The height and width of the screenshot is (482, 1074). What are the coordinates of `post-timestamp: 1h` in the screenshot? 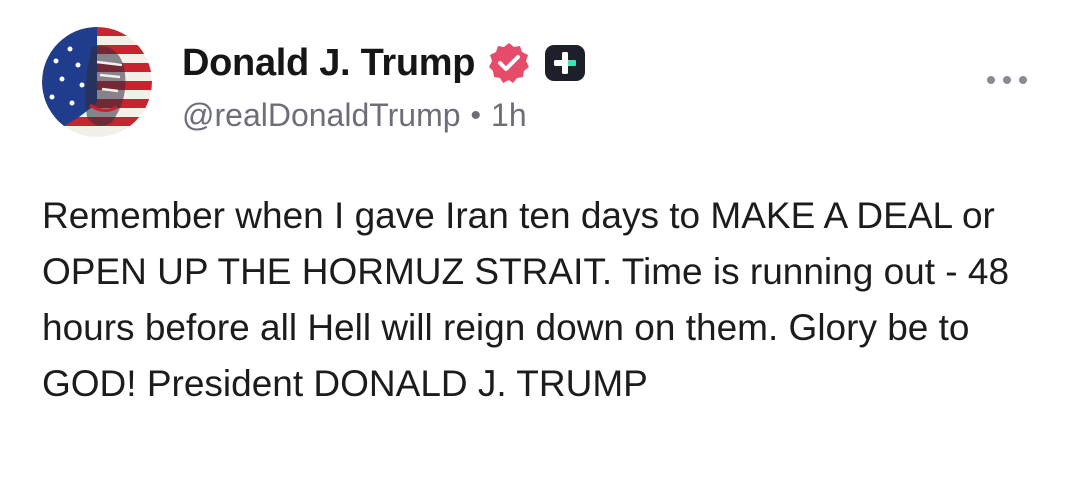 It's located at (509, 115).